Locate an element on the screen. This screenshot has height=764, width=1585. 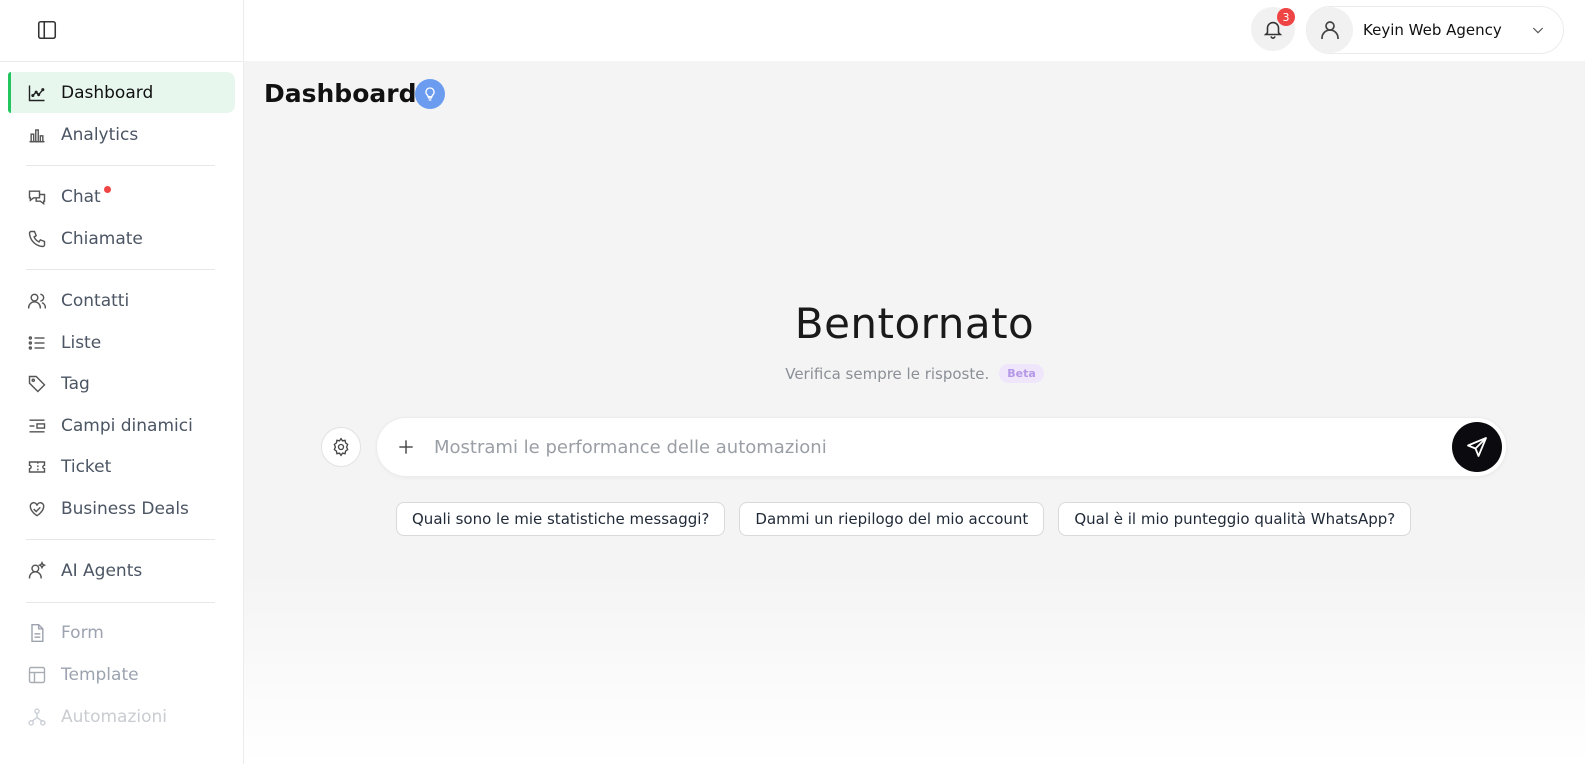
send-icon is located at coordinates (1477, 447).